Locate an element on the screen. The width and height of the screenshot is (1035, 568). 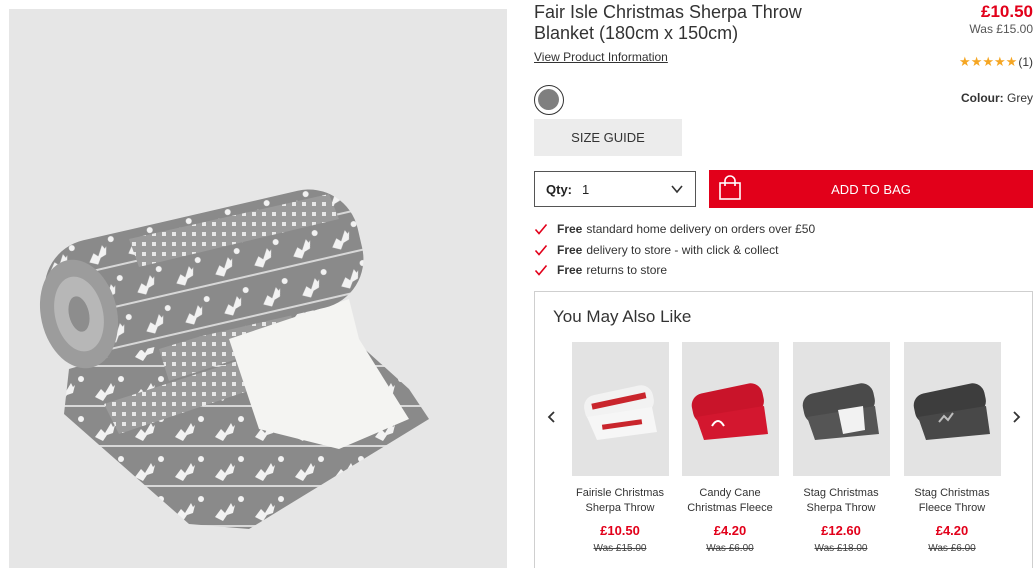
benefit-item: Free returns to store is located at coordinates (674, 270).